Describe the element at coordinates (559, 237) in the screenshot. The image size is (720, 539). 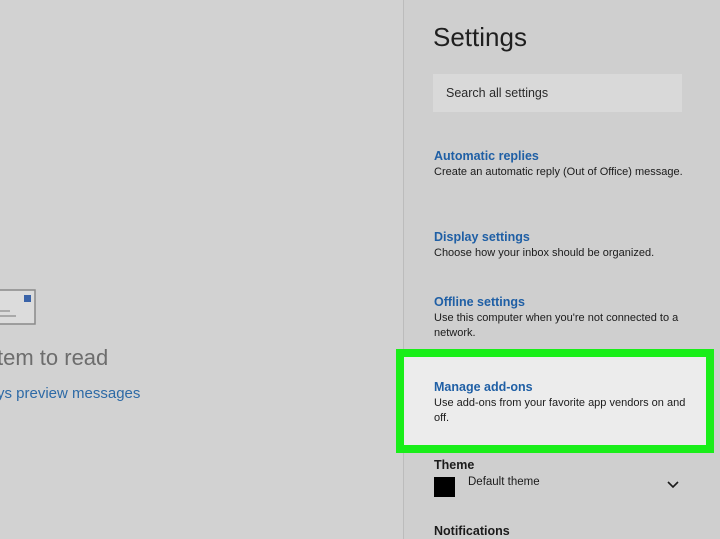
I see `display-settings-link: Display settings` at that location.